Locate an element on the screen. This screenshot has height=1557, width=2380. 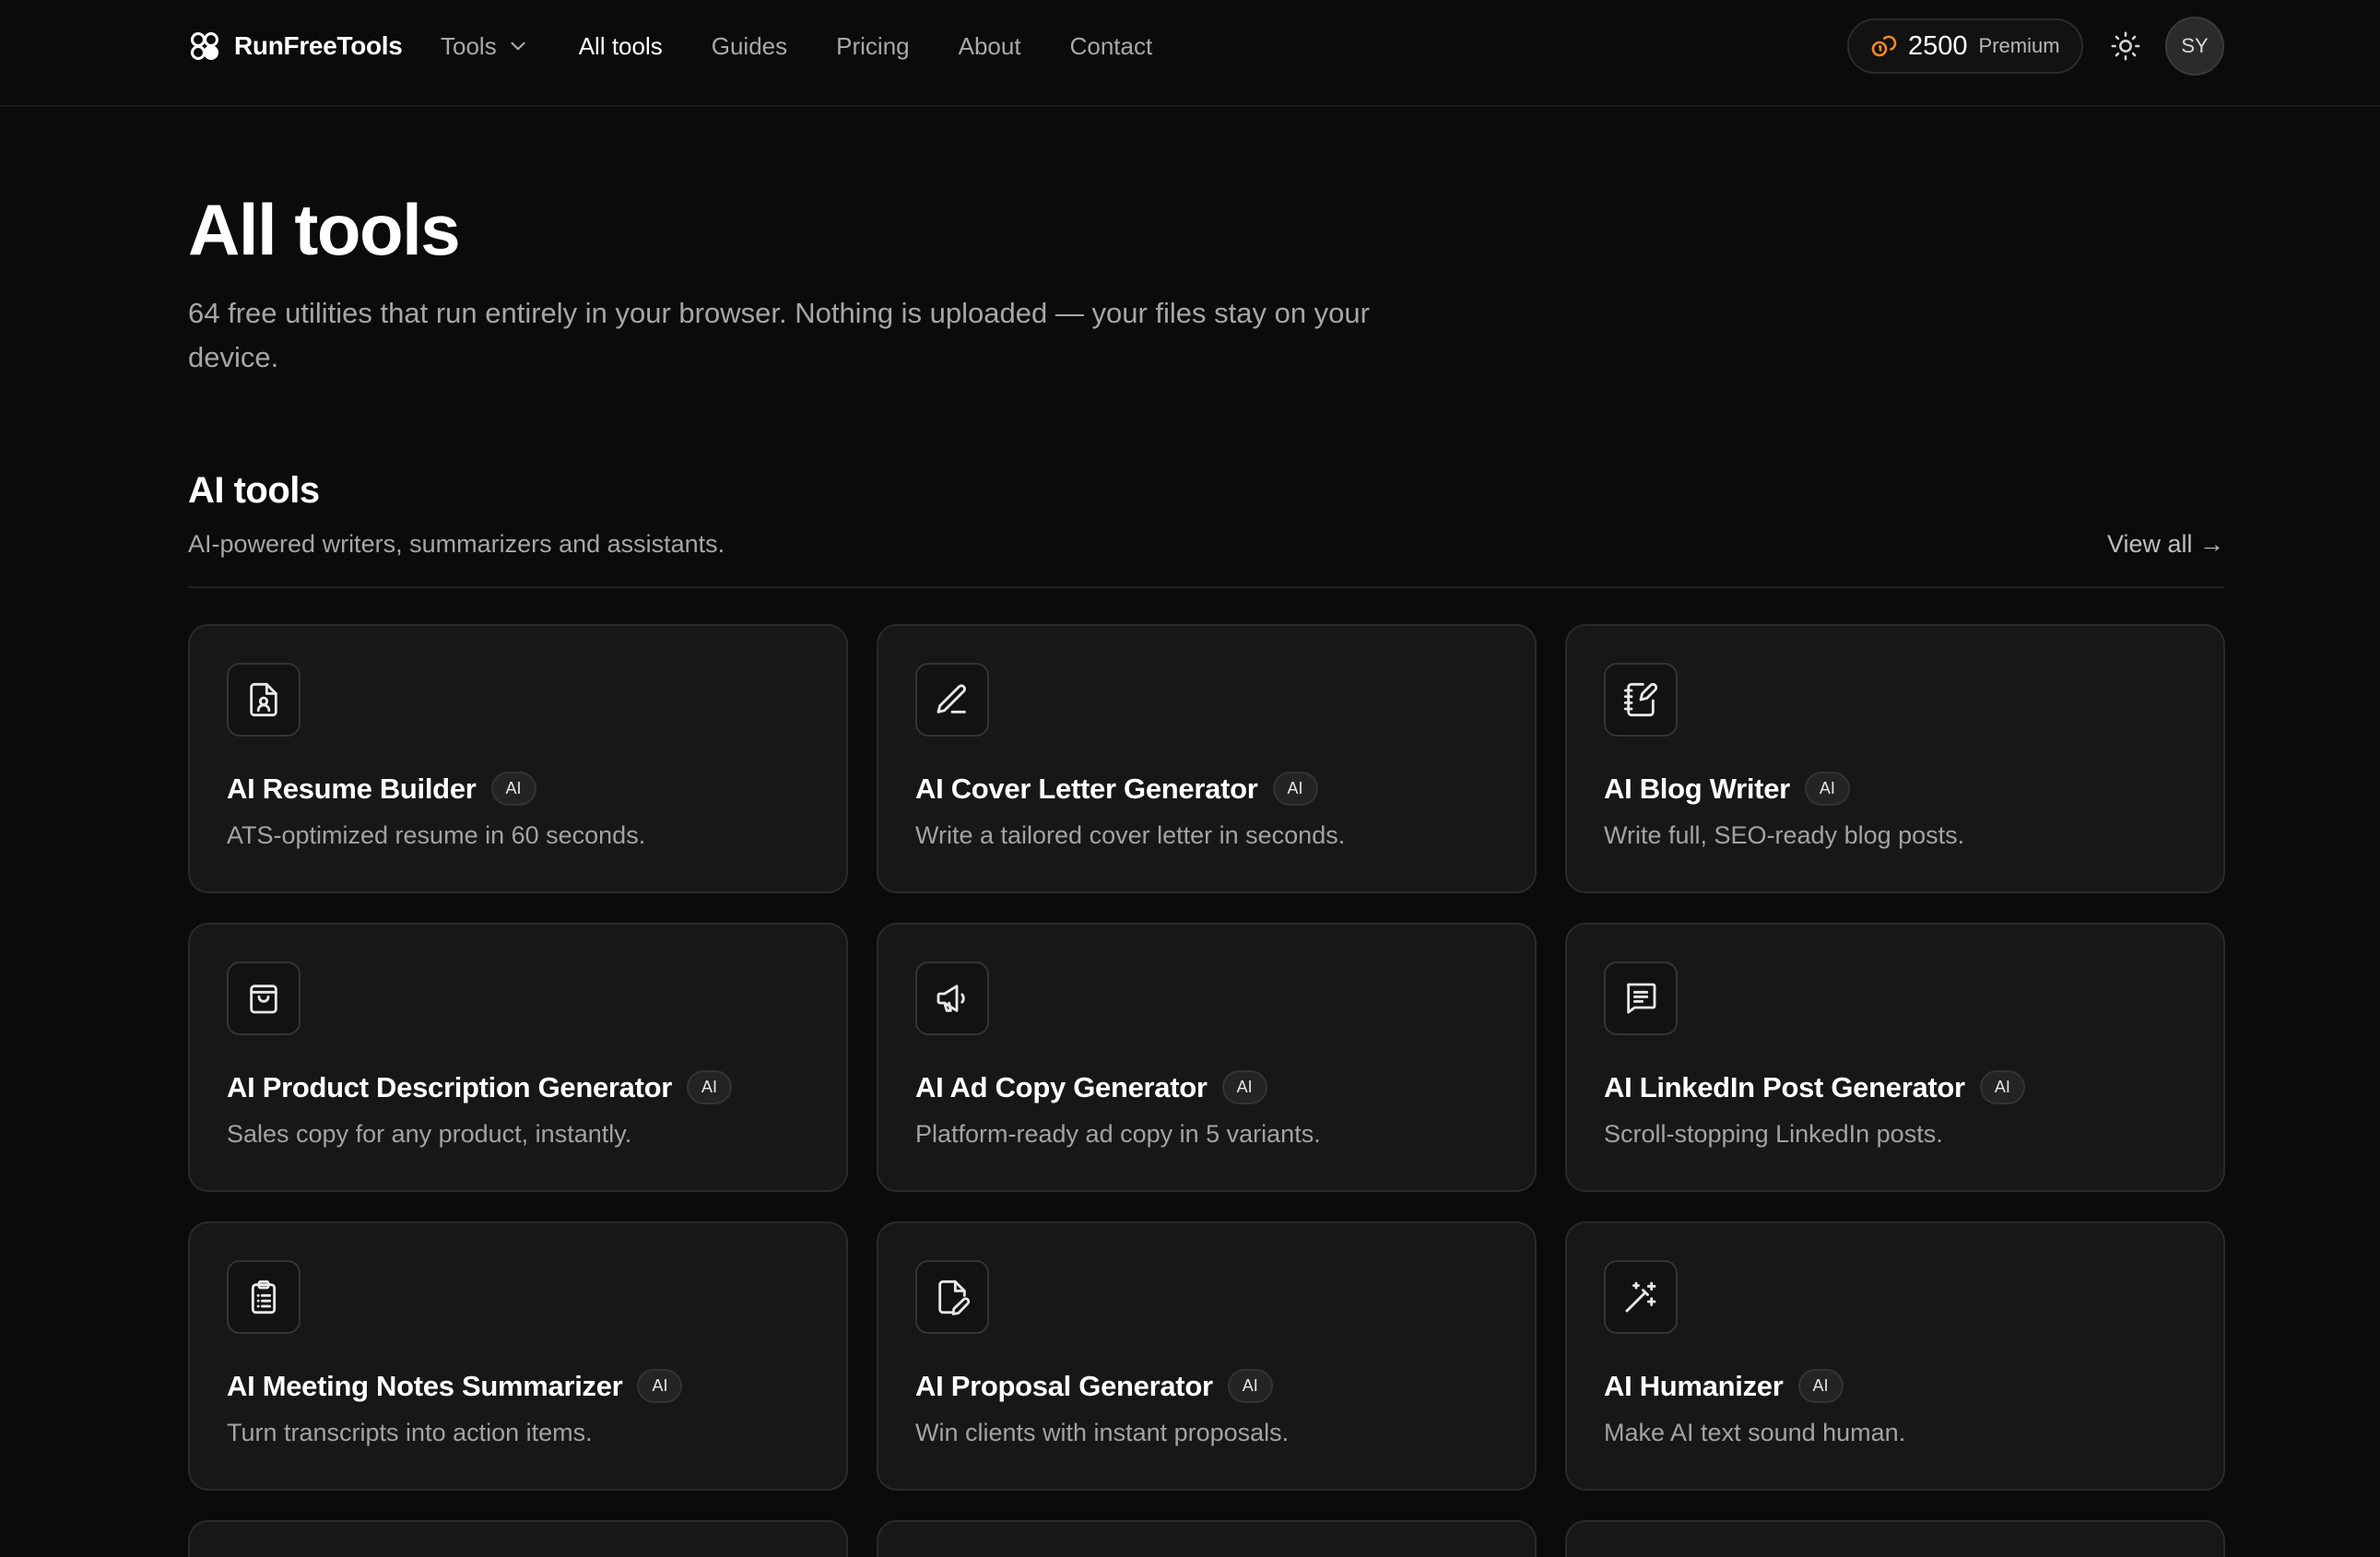
nav-all-tools: All tools is located at coordinates (621, 47).